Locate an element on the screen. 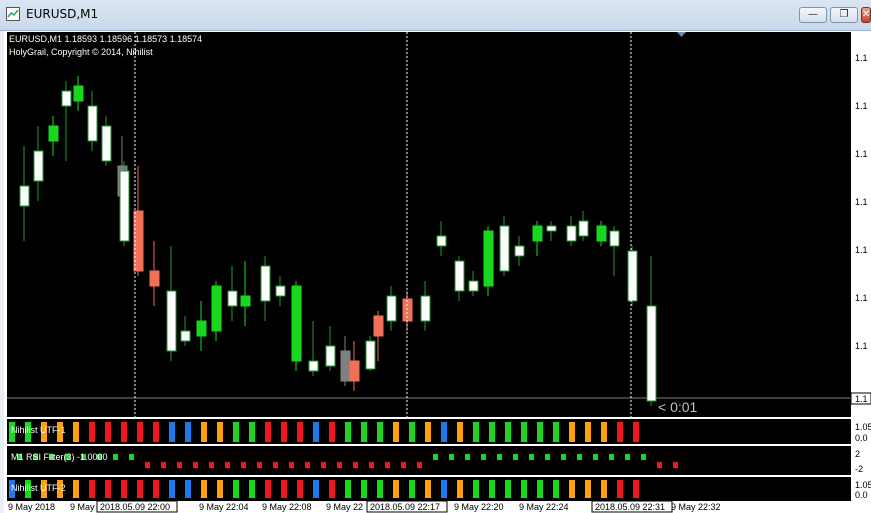  price-axis is located at coordinates (861, 224).